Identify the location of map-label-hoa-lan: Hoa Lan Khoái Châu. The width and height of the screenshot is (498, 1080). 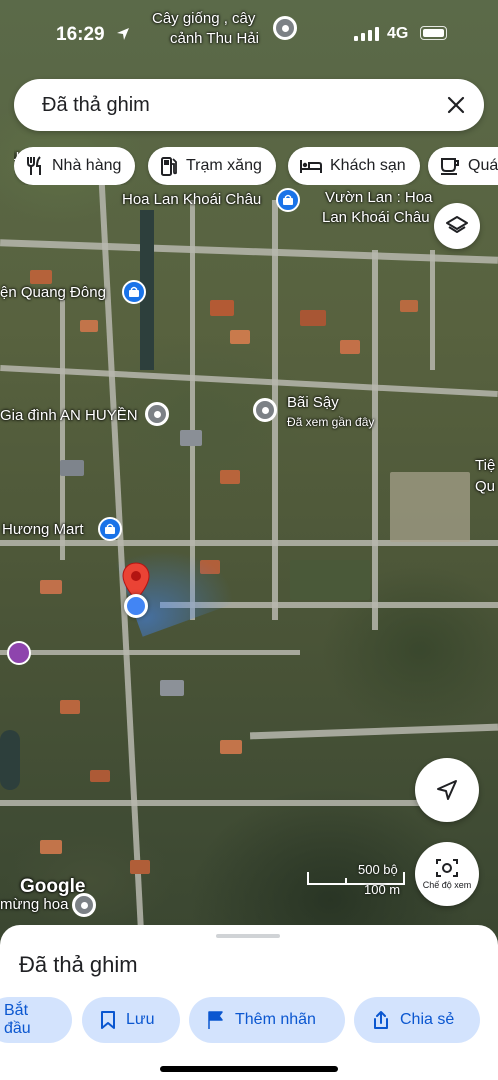
(191, 200).